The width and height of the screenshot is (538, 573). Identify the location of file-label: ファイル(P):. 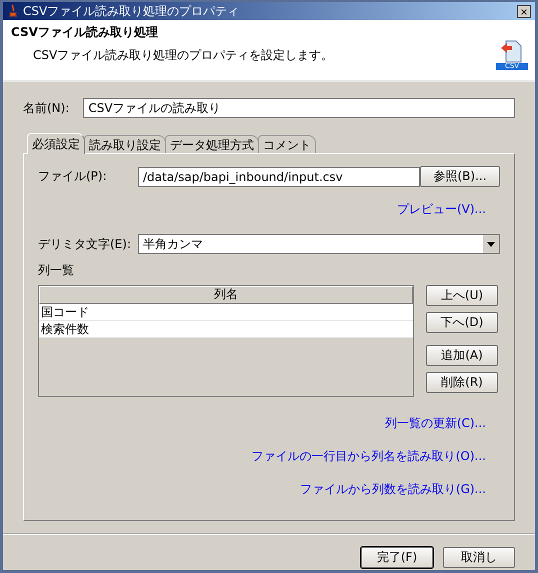
(73, 176).